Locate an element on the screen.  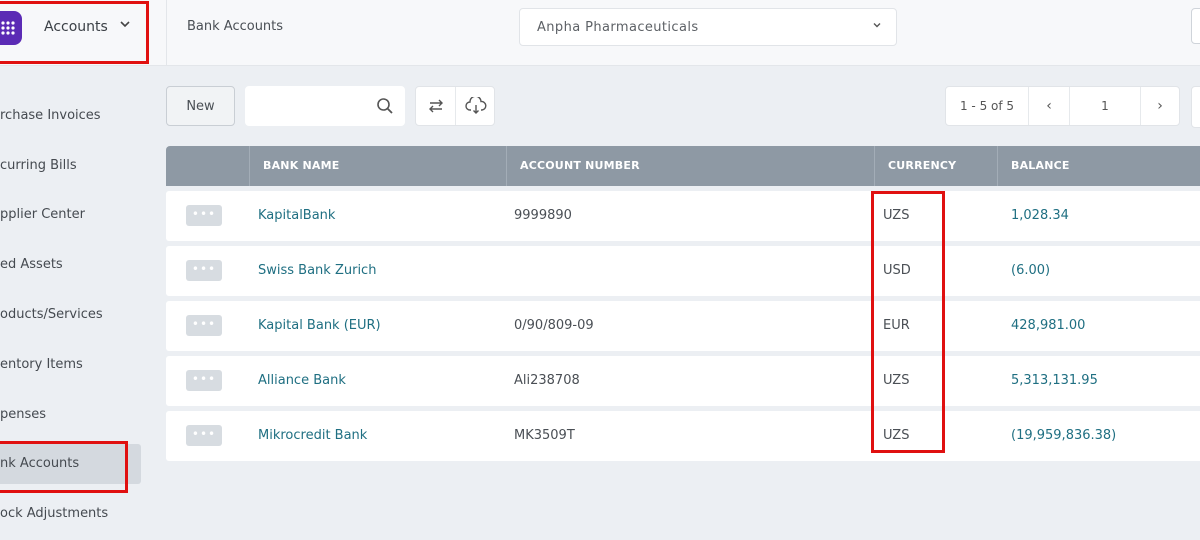
sidebar-item-expenses: penses is located at coordinates (70, 415).